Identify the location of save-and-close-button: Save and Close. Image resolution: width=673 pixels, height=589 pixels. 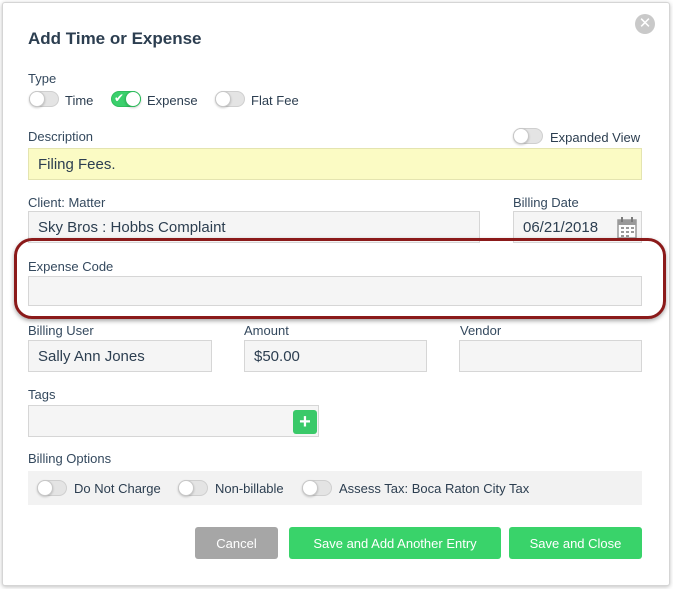
(575, 543).